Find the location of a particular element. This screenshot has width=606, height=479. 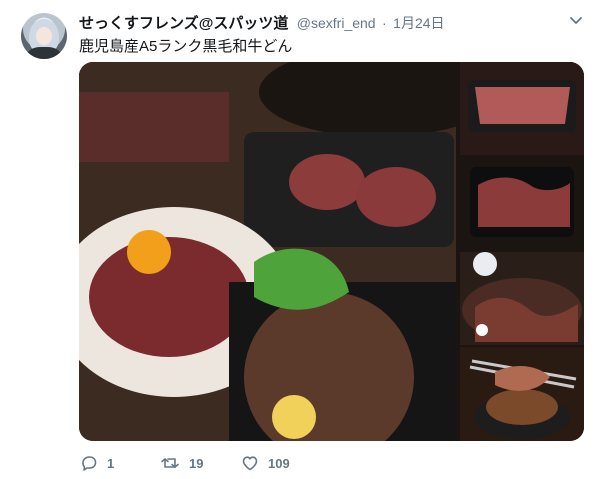

display-name: せっくすフレンズ@スパッツ道 is located at coordinates (183, 23).